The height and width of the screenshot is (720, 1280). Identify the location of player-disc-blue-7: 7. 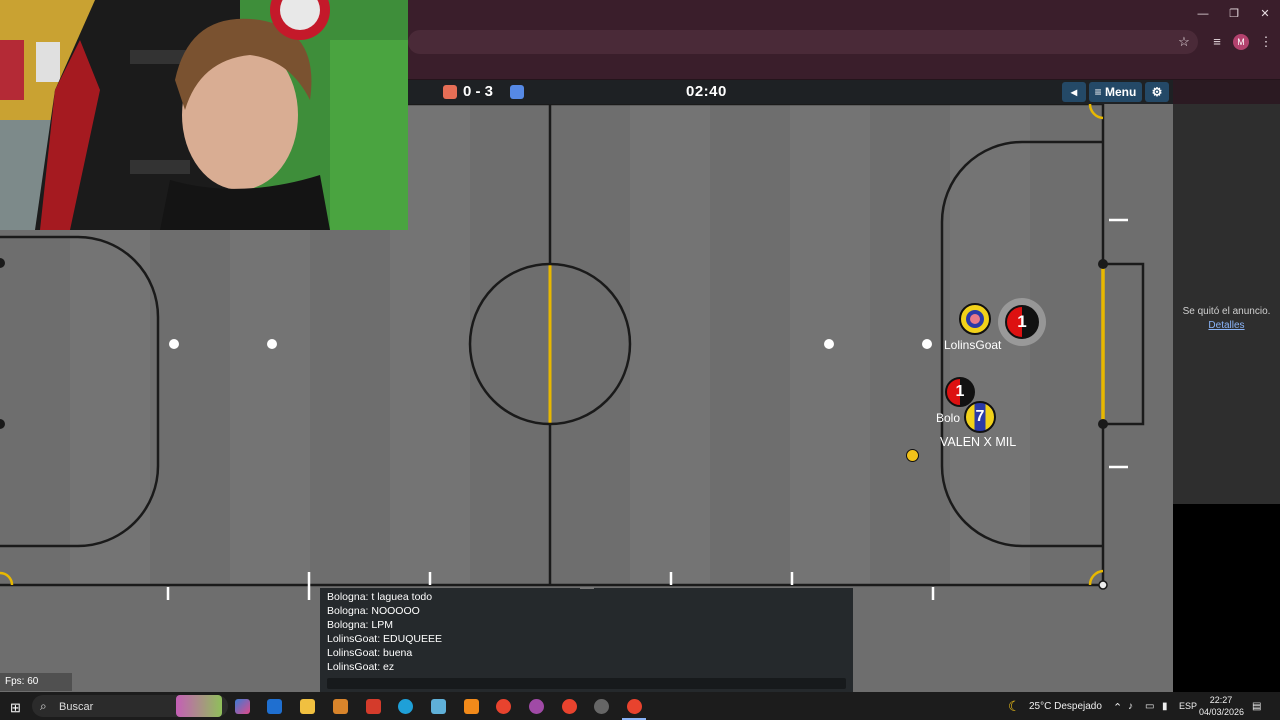
(980, 417).